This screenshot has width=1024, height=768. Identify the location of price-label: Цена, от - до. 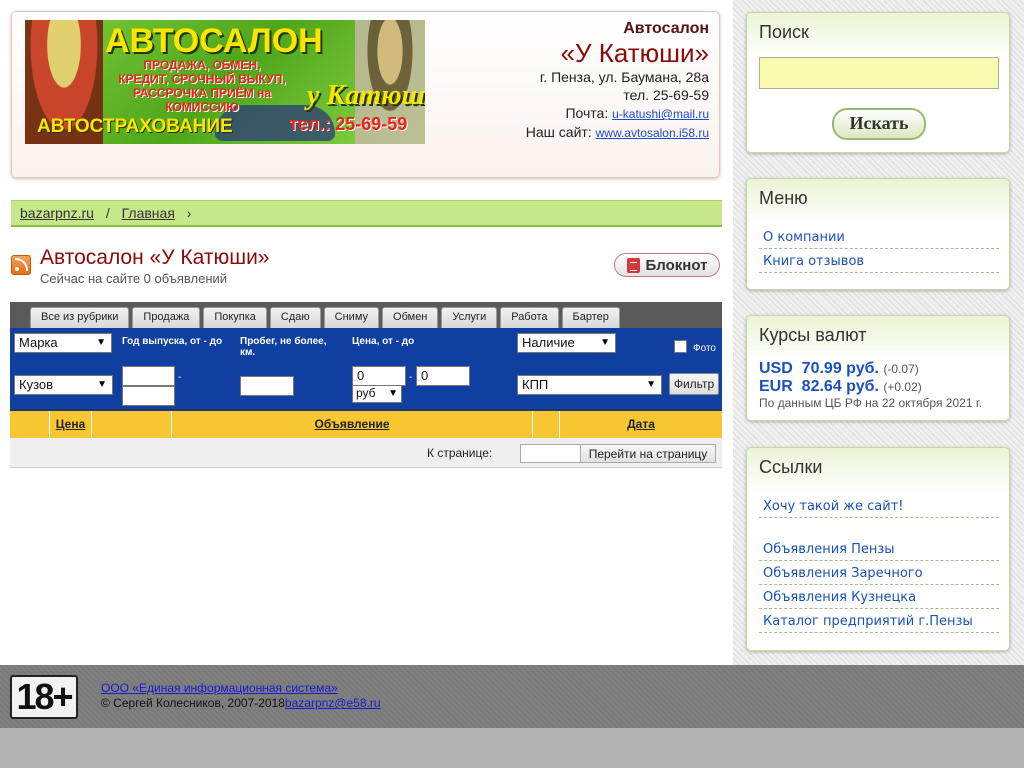
(383, 341).